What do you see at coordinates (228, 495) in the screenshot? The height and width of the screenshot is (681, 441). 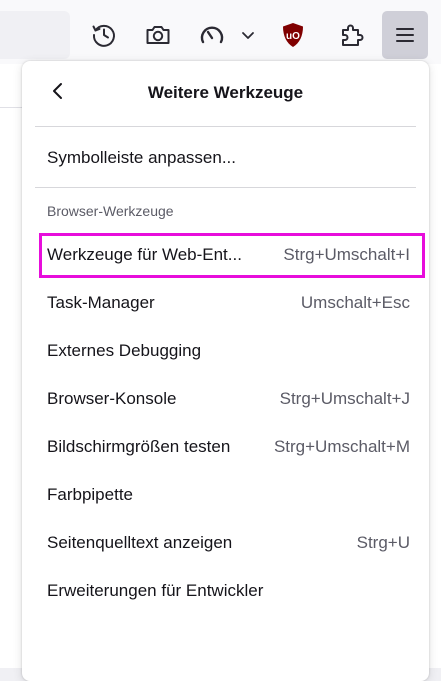 I see `menu-item-eyedropper: Farbpipette` at bounding box center [228, 495].